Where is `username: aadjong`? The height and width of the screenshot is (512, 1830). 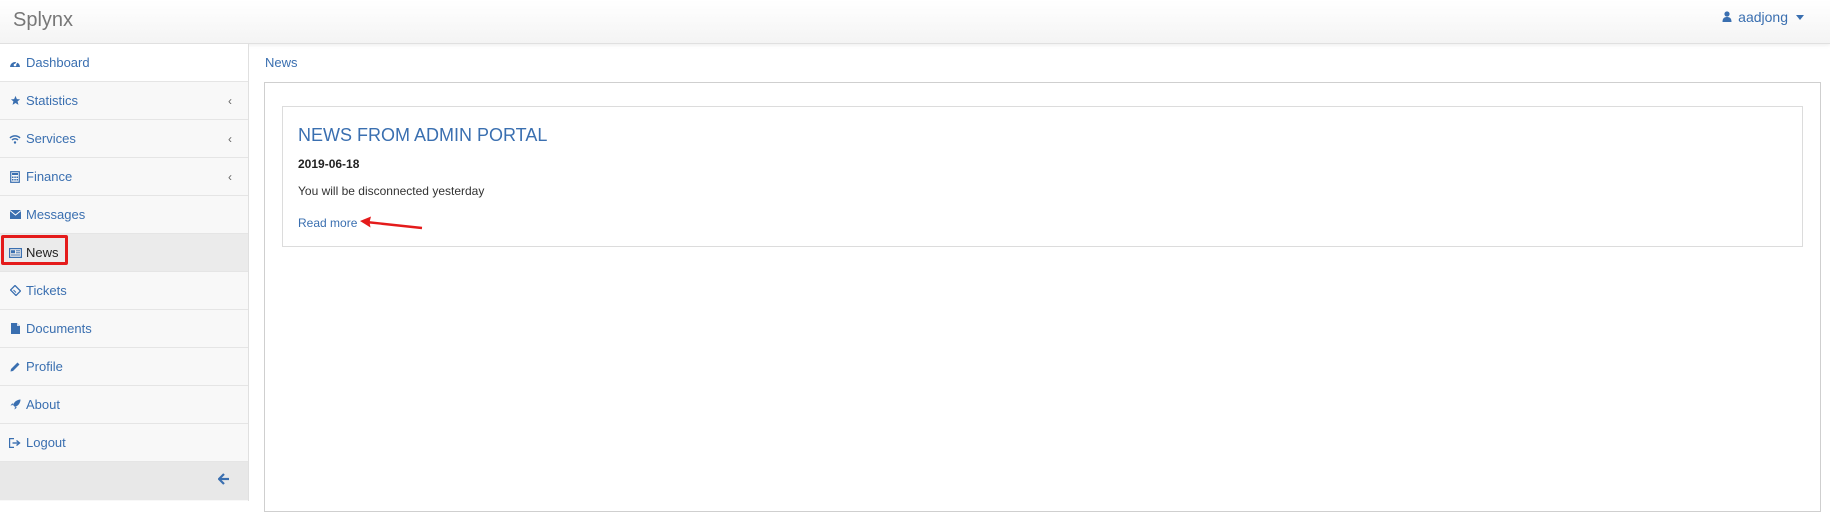 username: aadjong is located at coordinates (1763, 17).